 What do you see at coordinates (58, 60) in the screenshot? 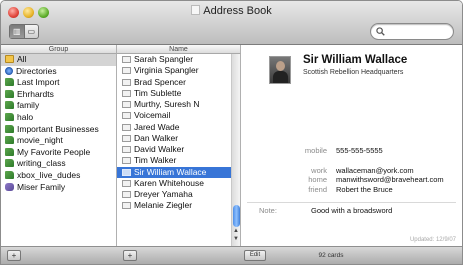
I see `group-item: All` at bounding box center [58, 60].